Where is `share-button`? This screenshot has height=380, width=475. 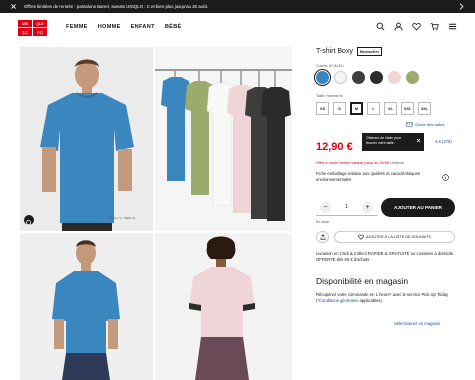 share-button is located at coordinates (322, 237).